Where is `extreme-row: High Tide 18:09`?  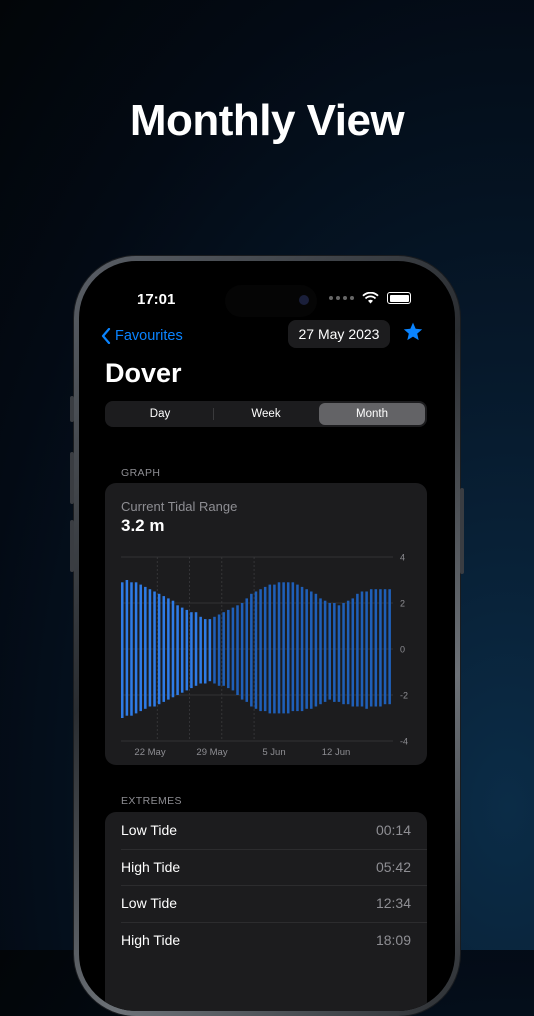
extreme-row: High Tide 18:09 is located at coordinates (266, 940).